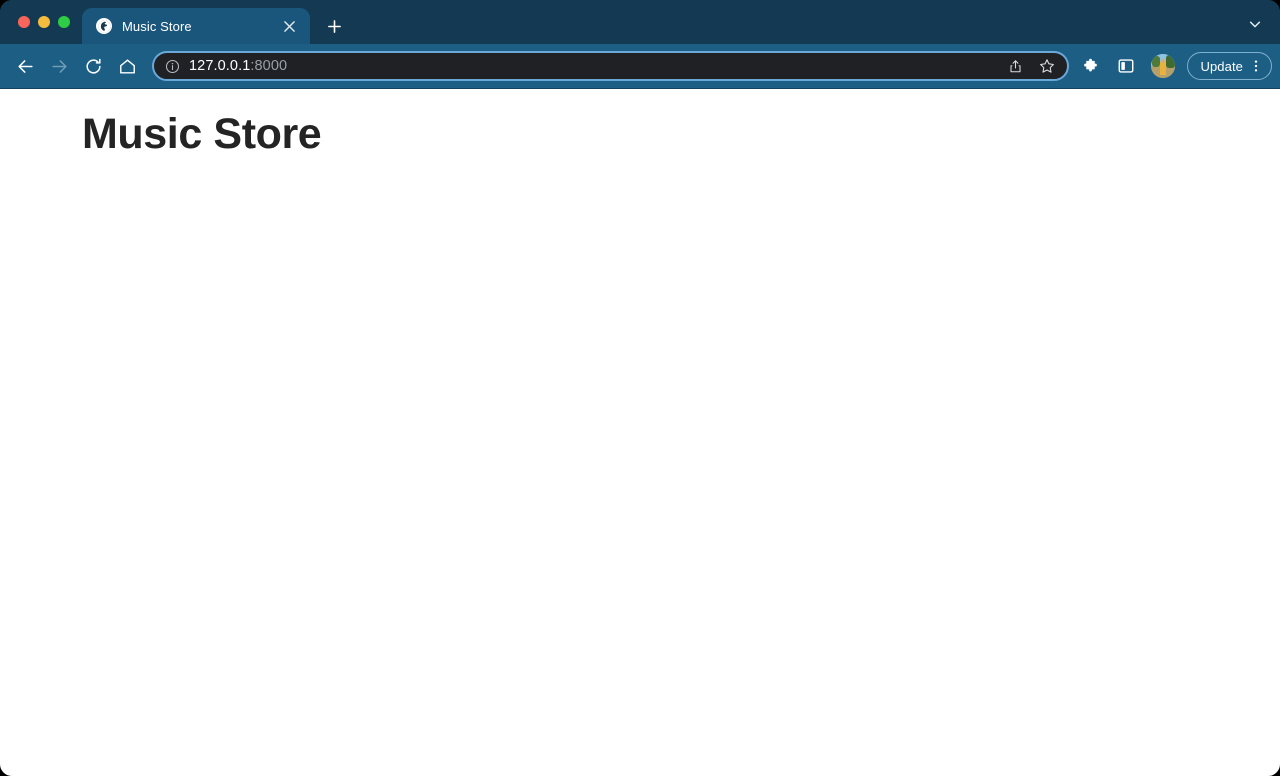 Image resolution: width=1280 pixels, height=776 pixels. What do you see at coordinates (1221, 66) in the screenshot?
I see `update-button-label: Update` at bounding box center [1221, 66].